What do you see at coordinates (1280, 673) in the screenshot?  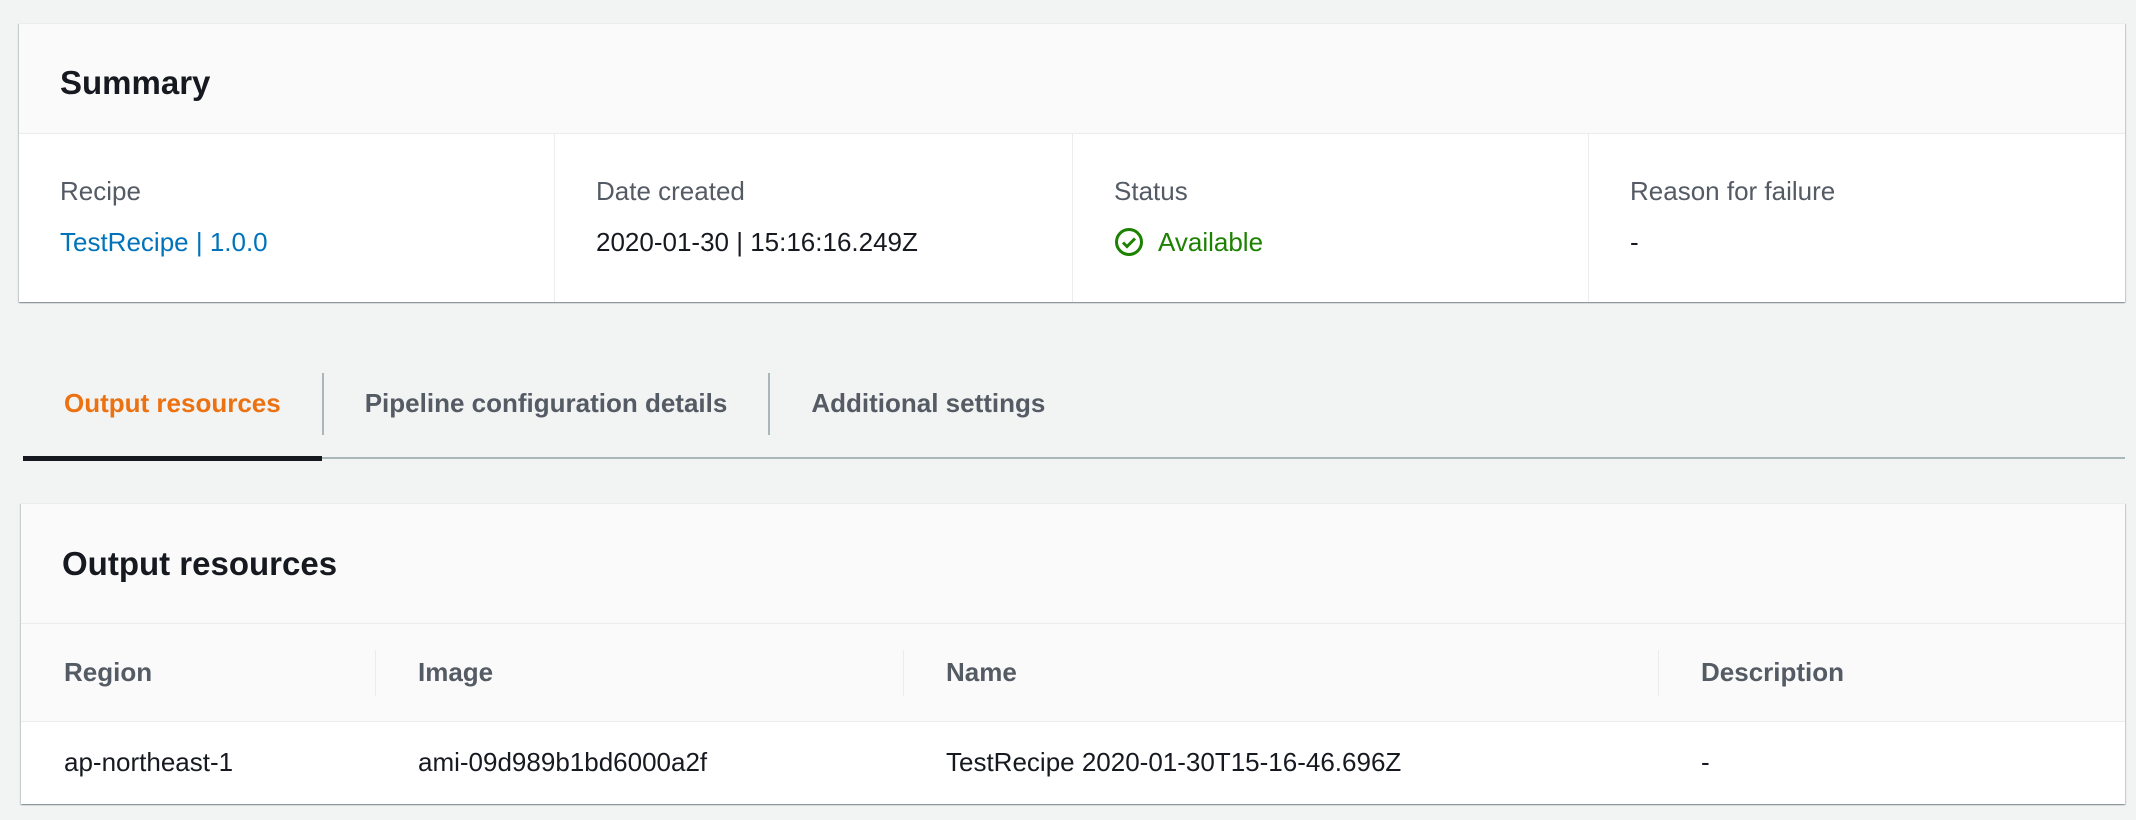 I see `column-header-name: Name` at bounding box center [1280, 673].